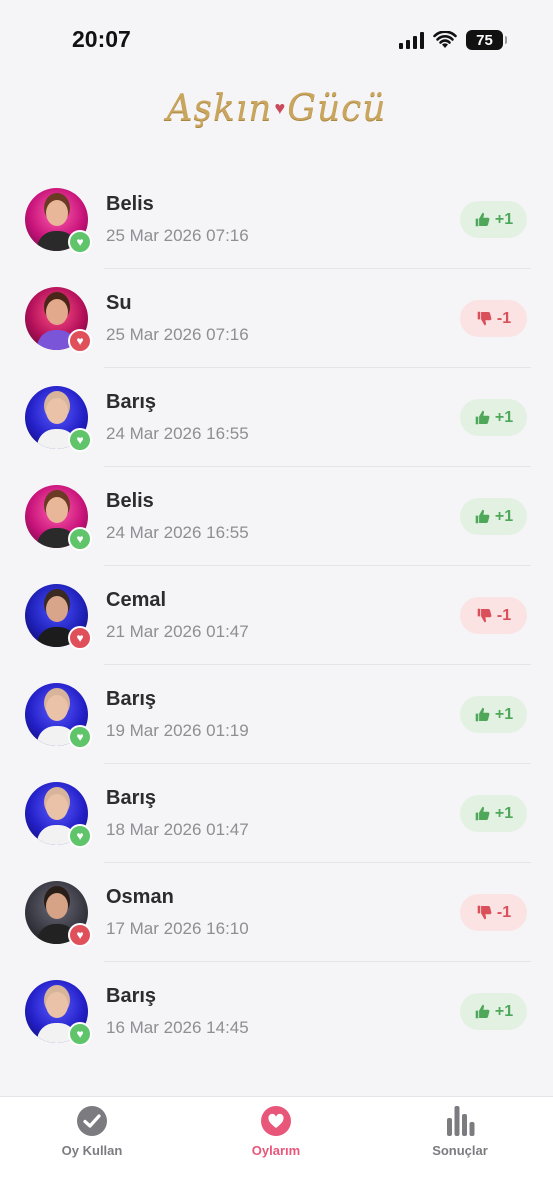 The image size is (553, 1200). I want to click on tab-label: Oy Kullan, so click(92, 1150).